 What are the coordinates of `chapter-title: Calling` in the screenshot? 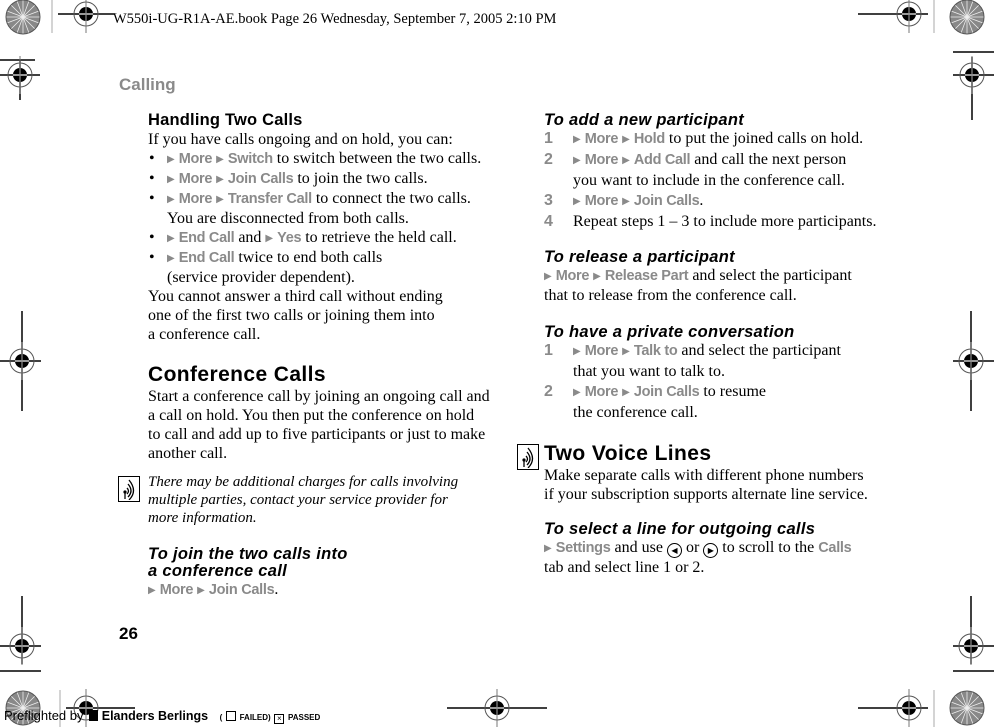 It's located at (147, 84).